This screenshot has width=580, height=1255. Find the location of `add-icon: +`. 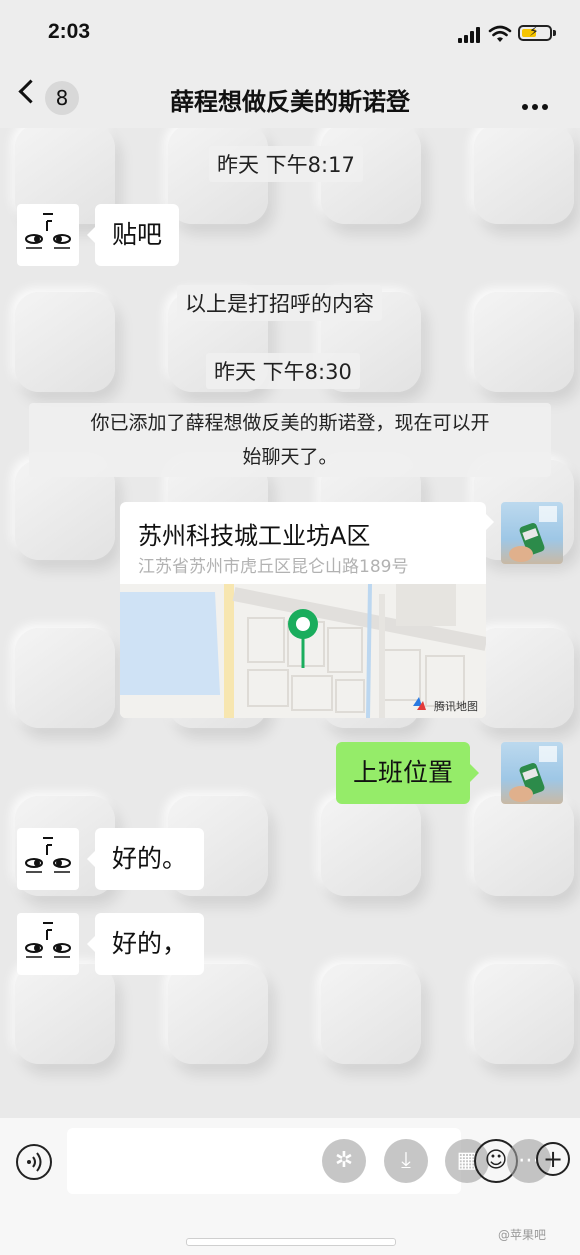

add-icon: + is located at coordinates (553, 1159).